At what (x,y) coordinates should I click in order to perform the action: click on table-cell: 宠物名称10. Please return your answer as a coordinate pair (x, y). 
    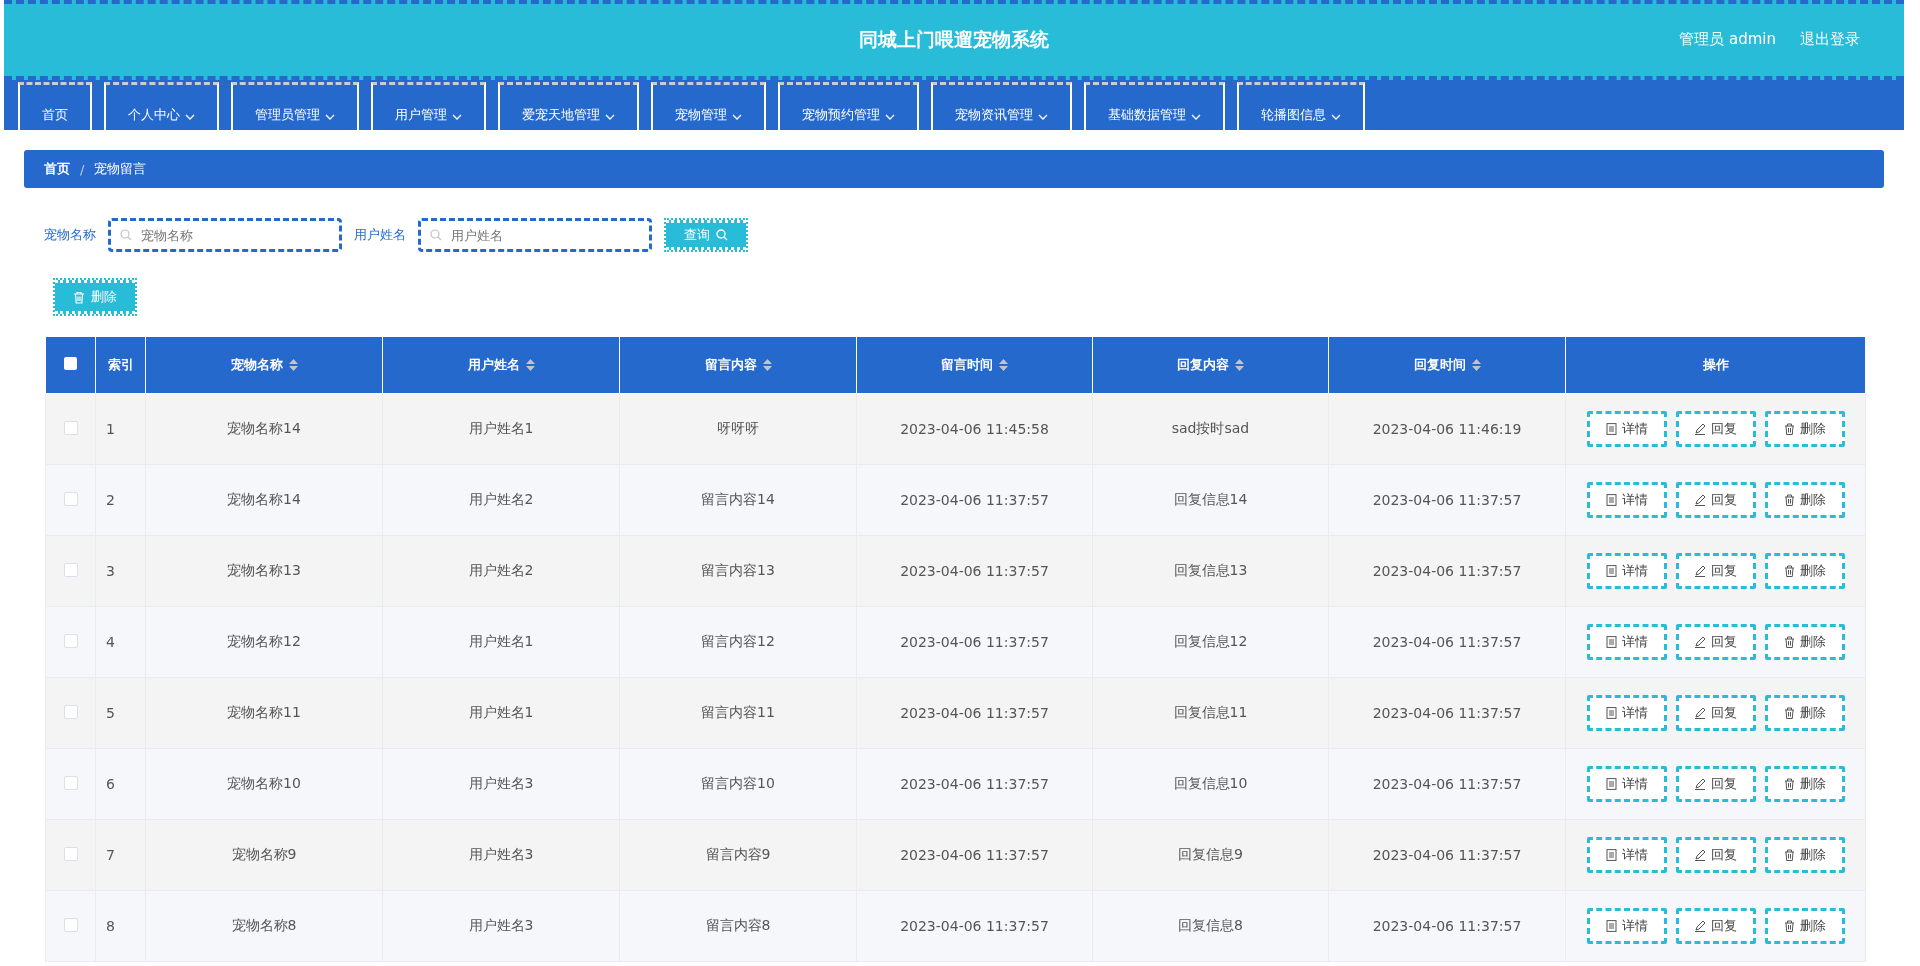
    Looking at the image, I should click on (264, 784).